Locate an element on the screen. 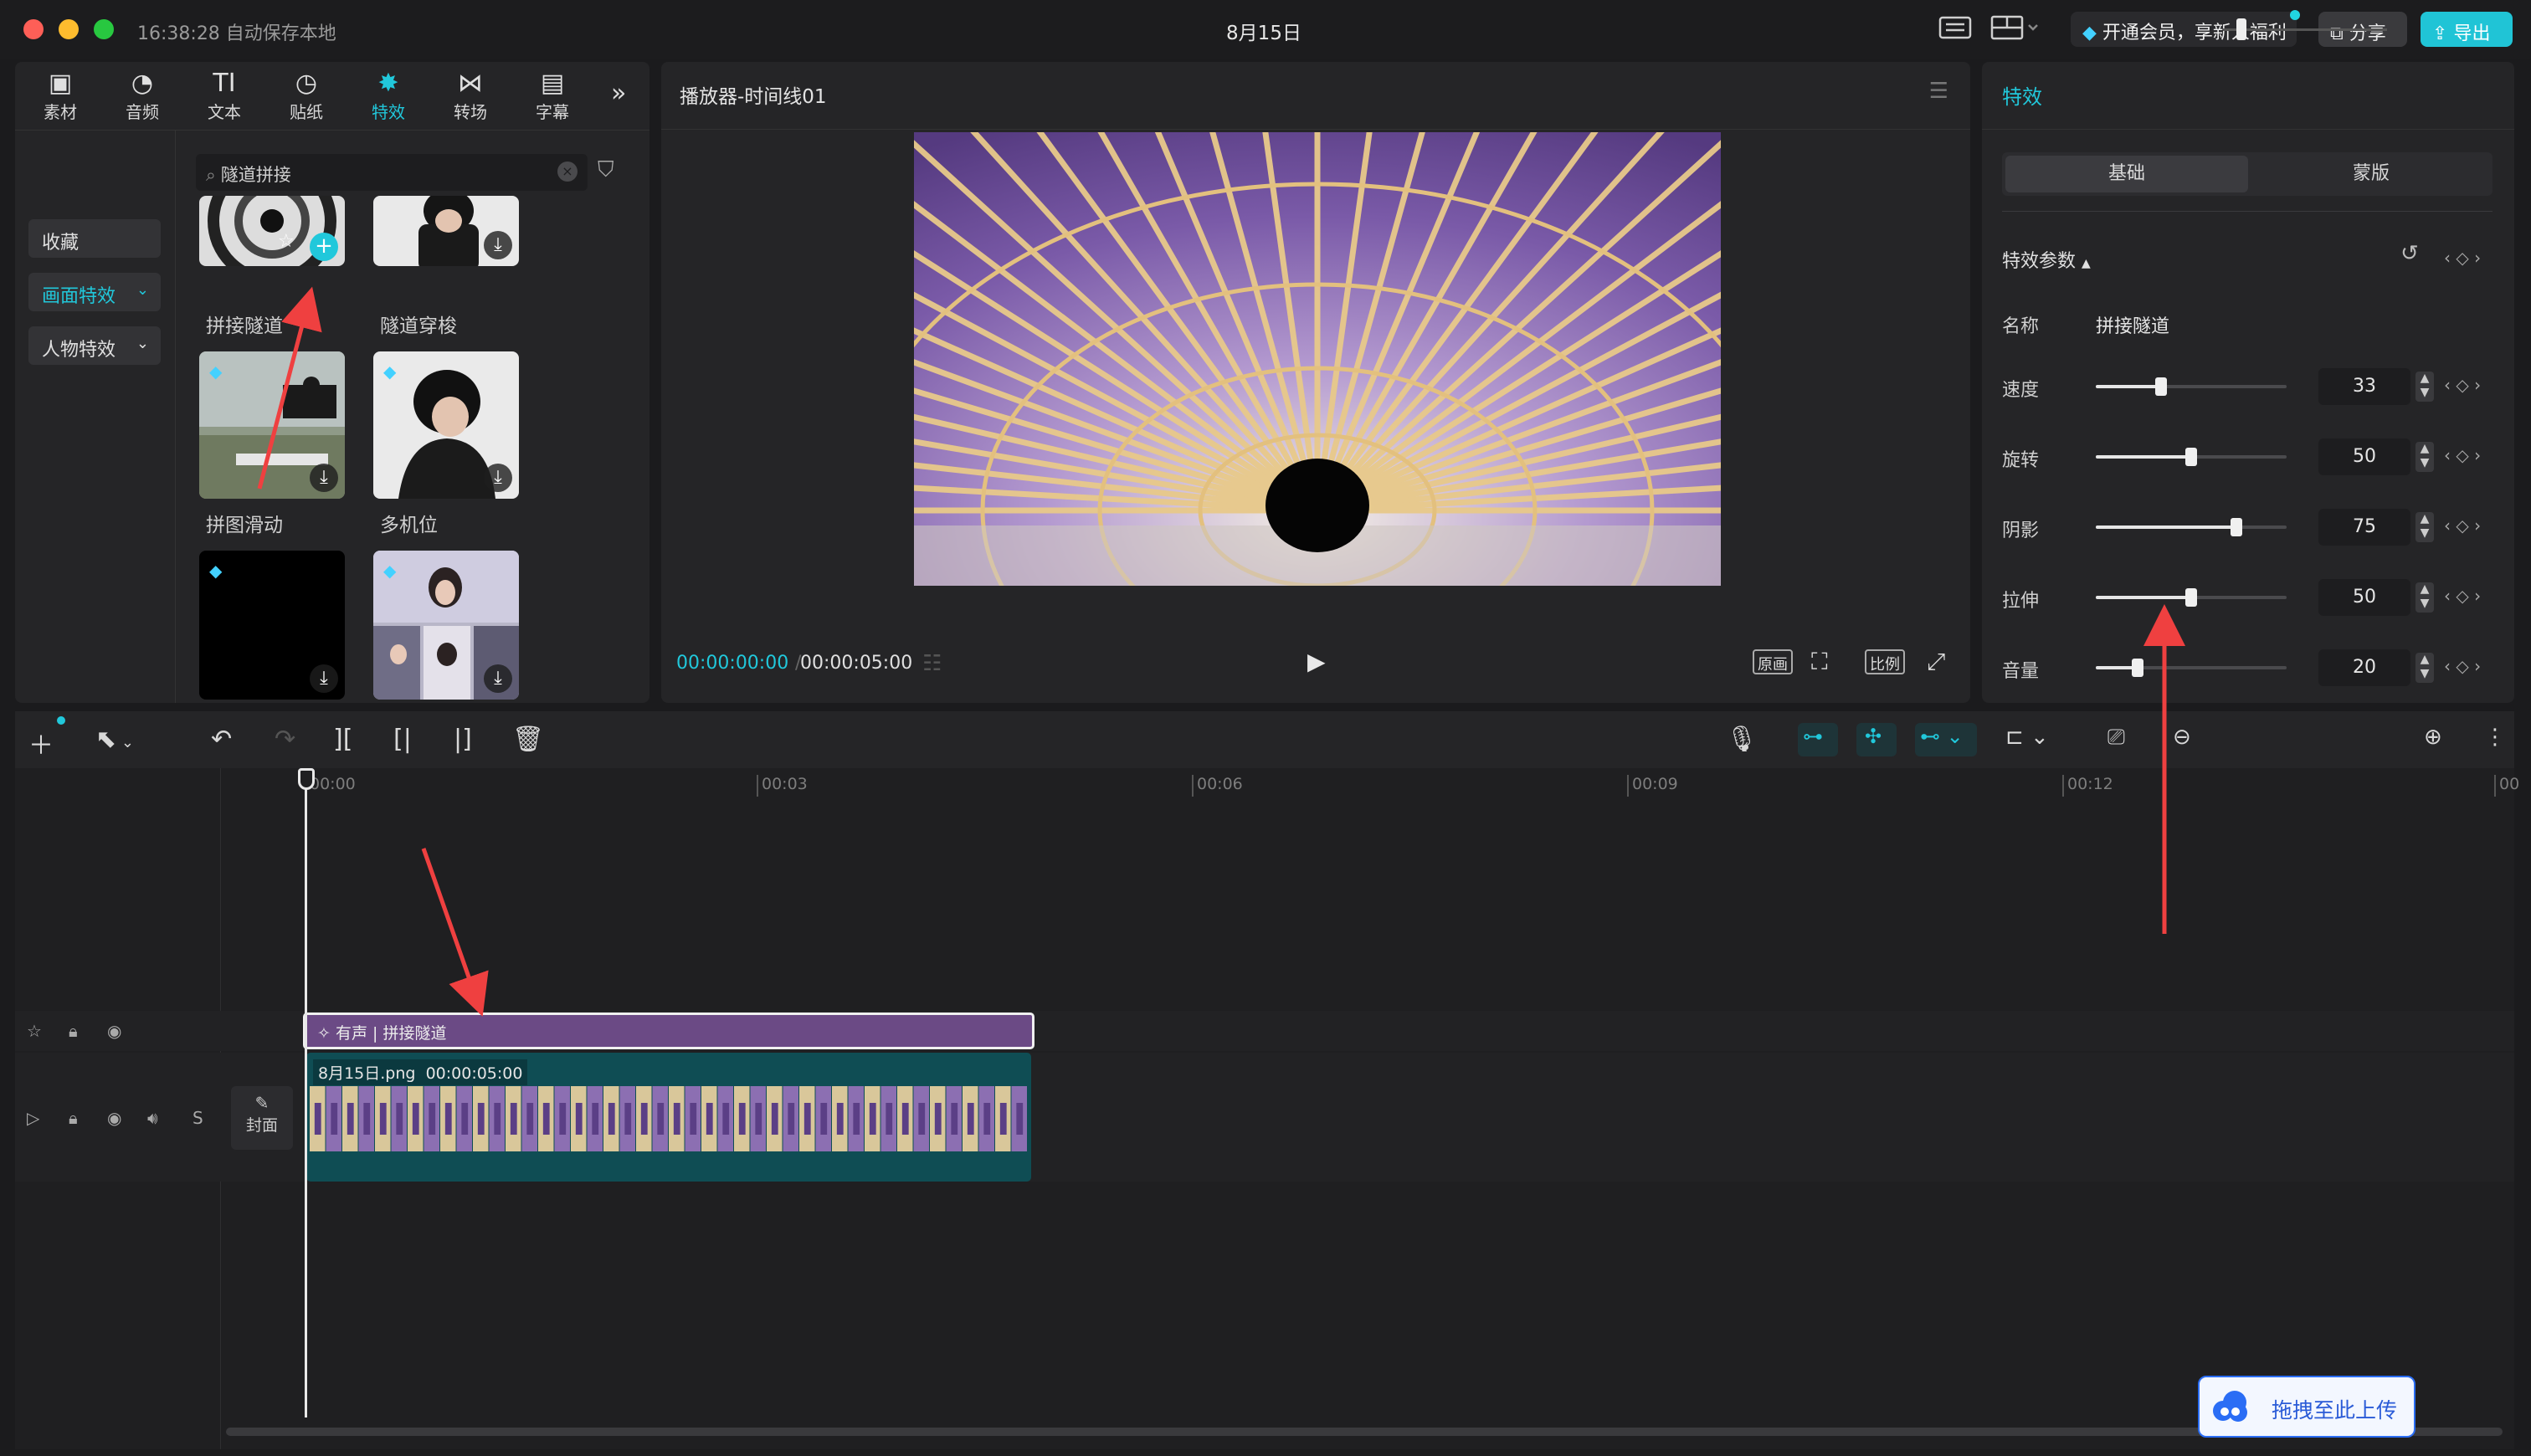 The width and height of the screenshot is (2531, 1456). effect-thumb-puzzle-slide: ◆ ⤓ is located at coordinates (272, 425).